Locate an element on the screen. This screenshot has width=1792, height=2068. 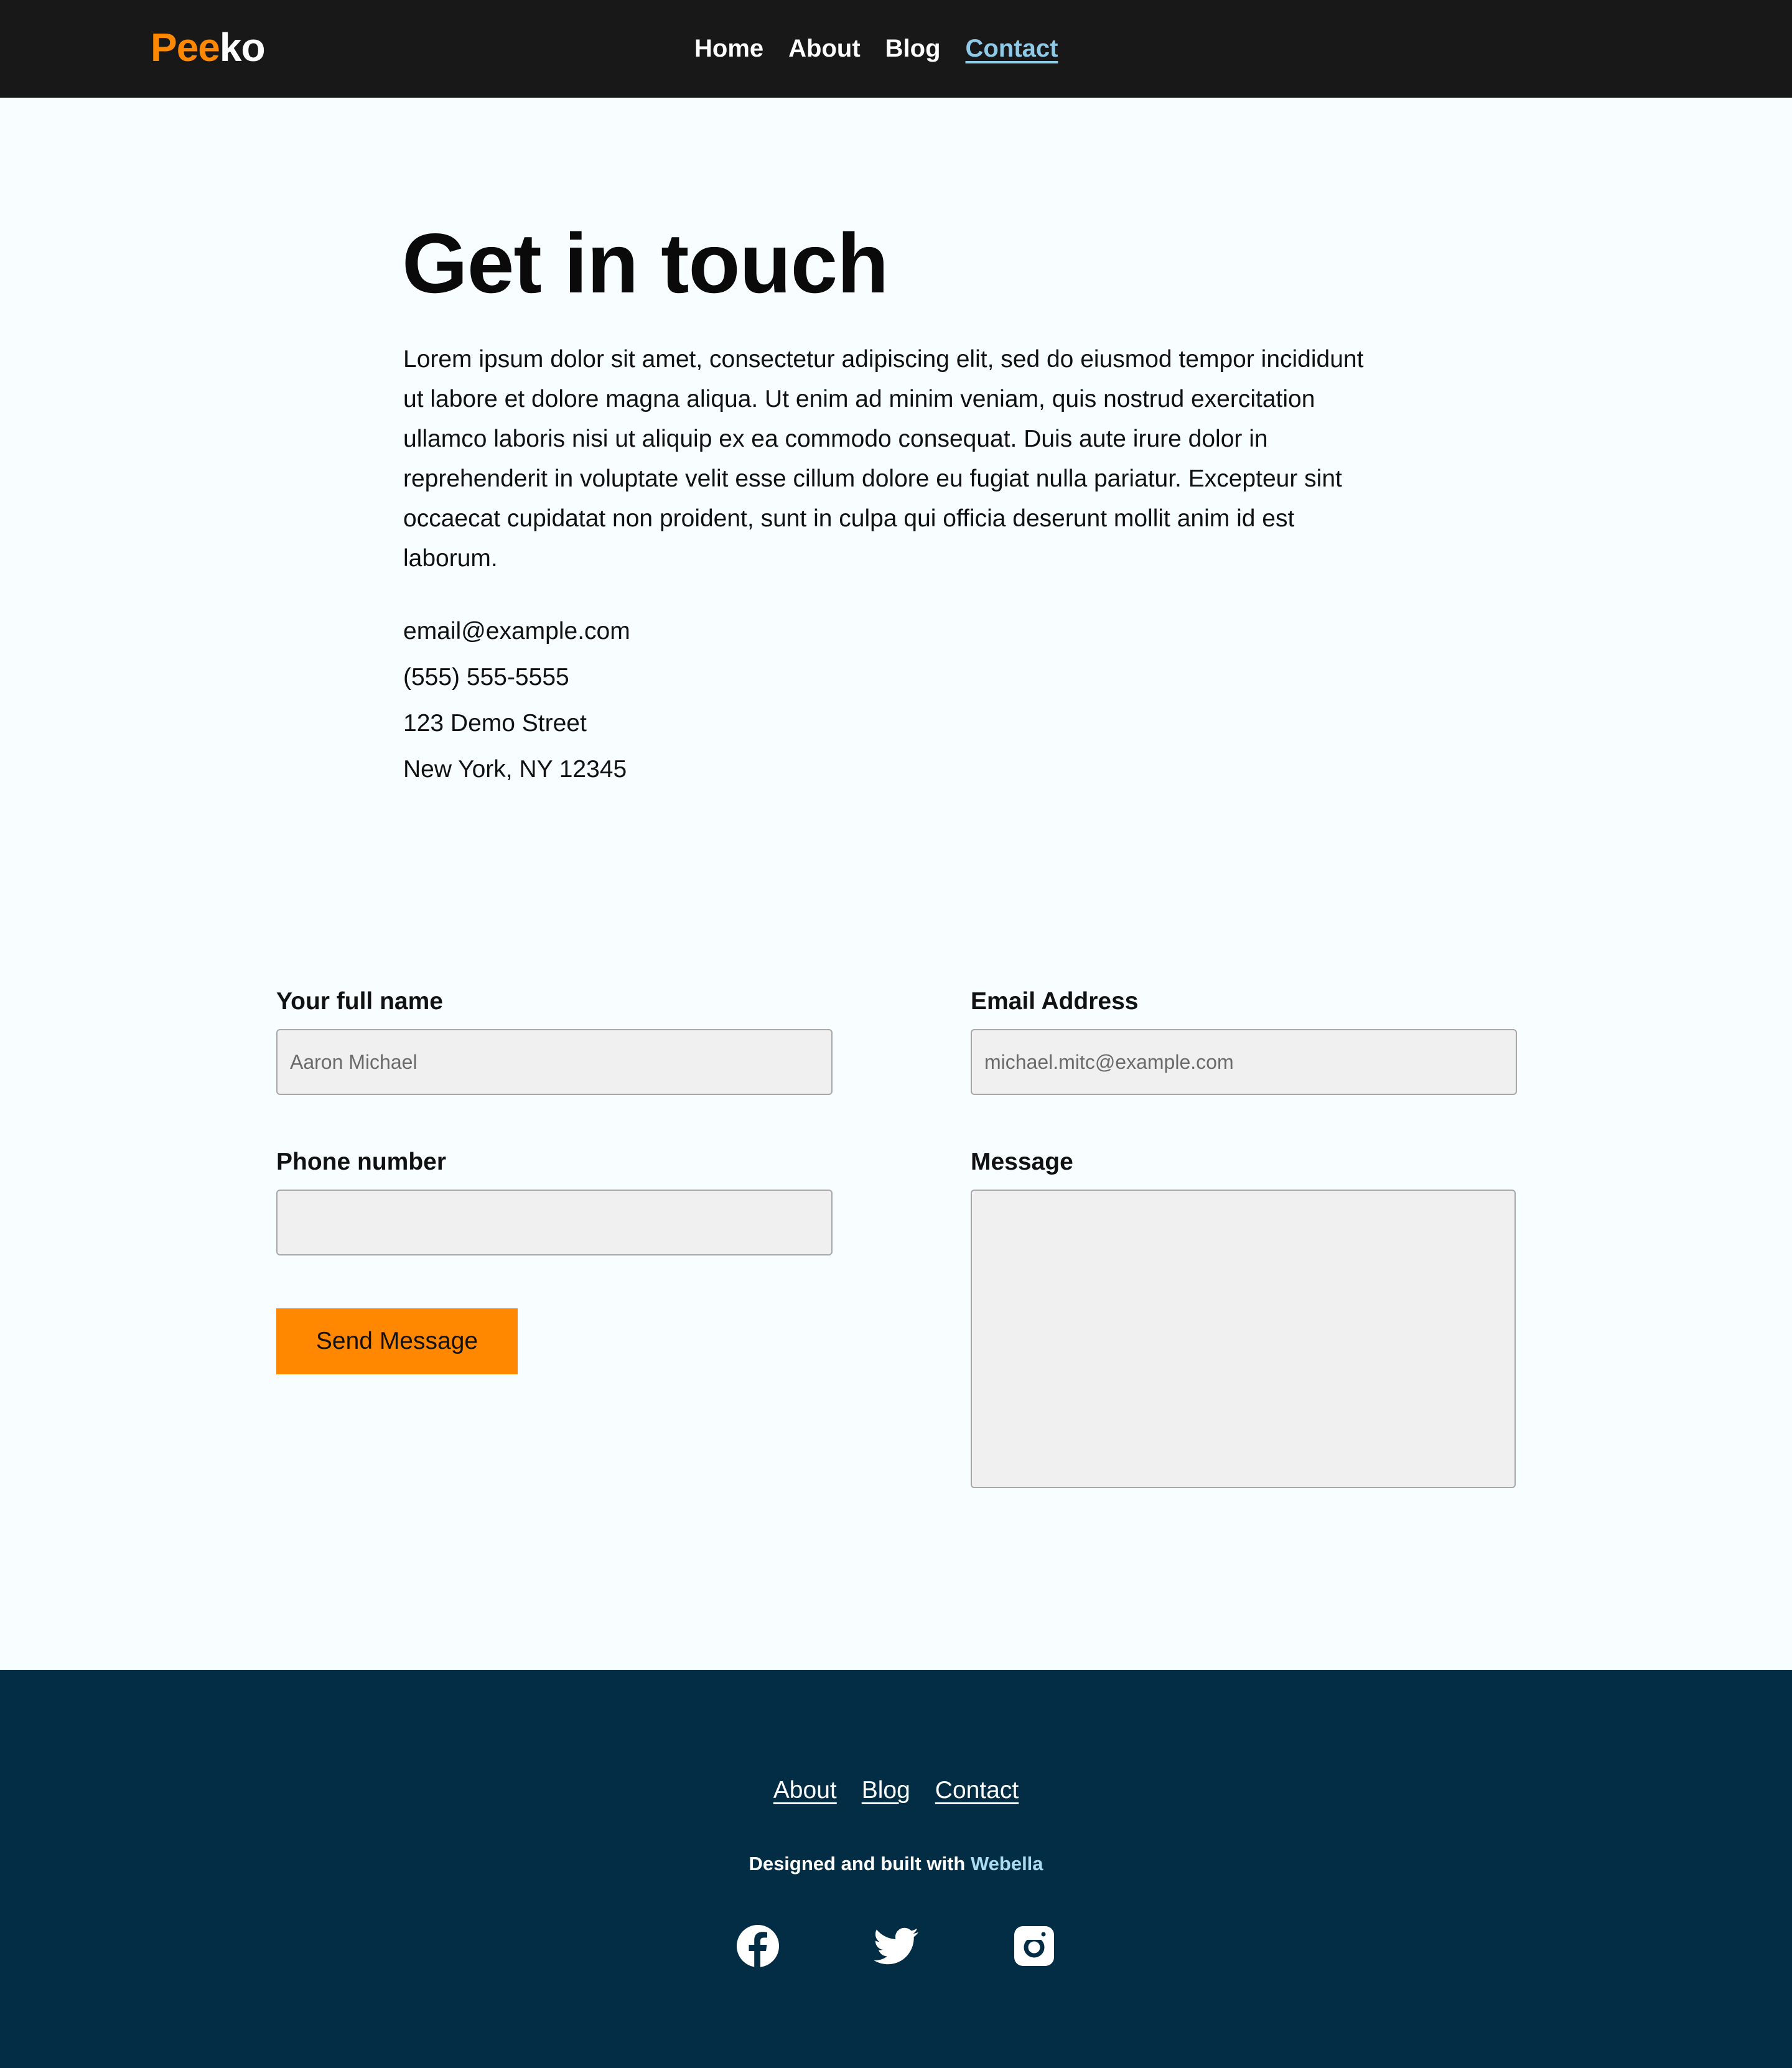
email-input is located at coordinates (1244, 1062).